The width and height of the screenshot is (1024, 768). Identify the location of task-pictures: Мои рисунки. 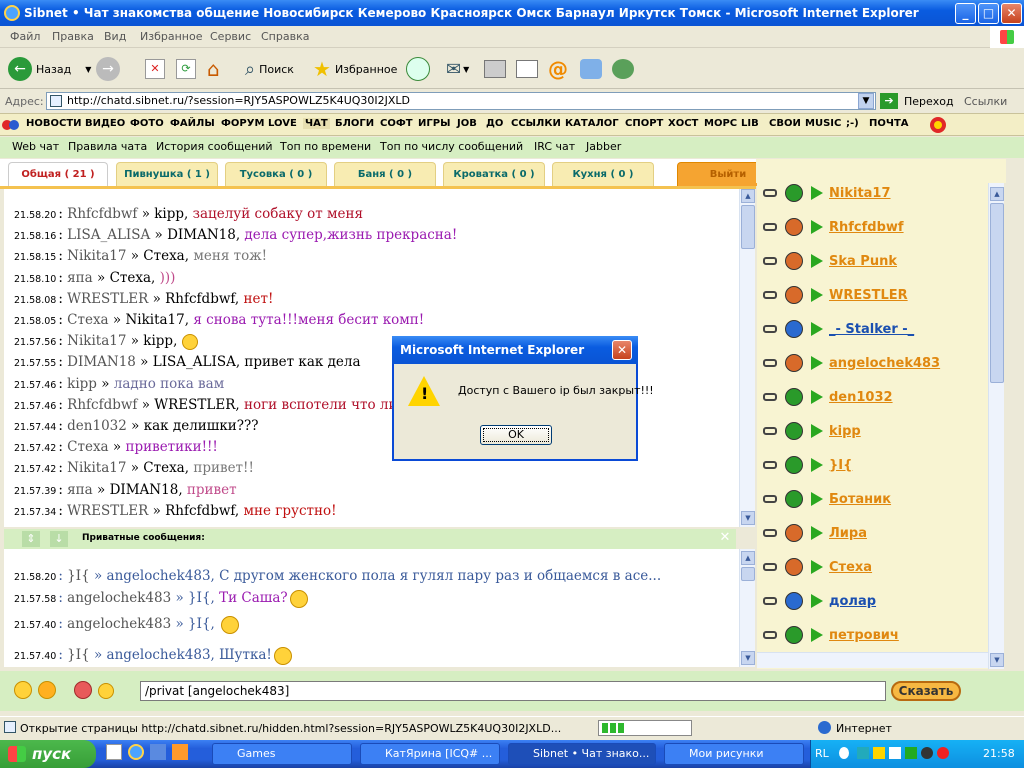
(734, 754).